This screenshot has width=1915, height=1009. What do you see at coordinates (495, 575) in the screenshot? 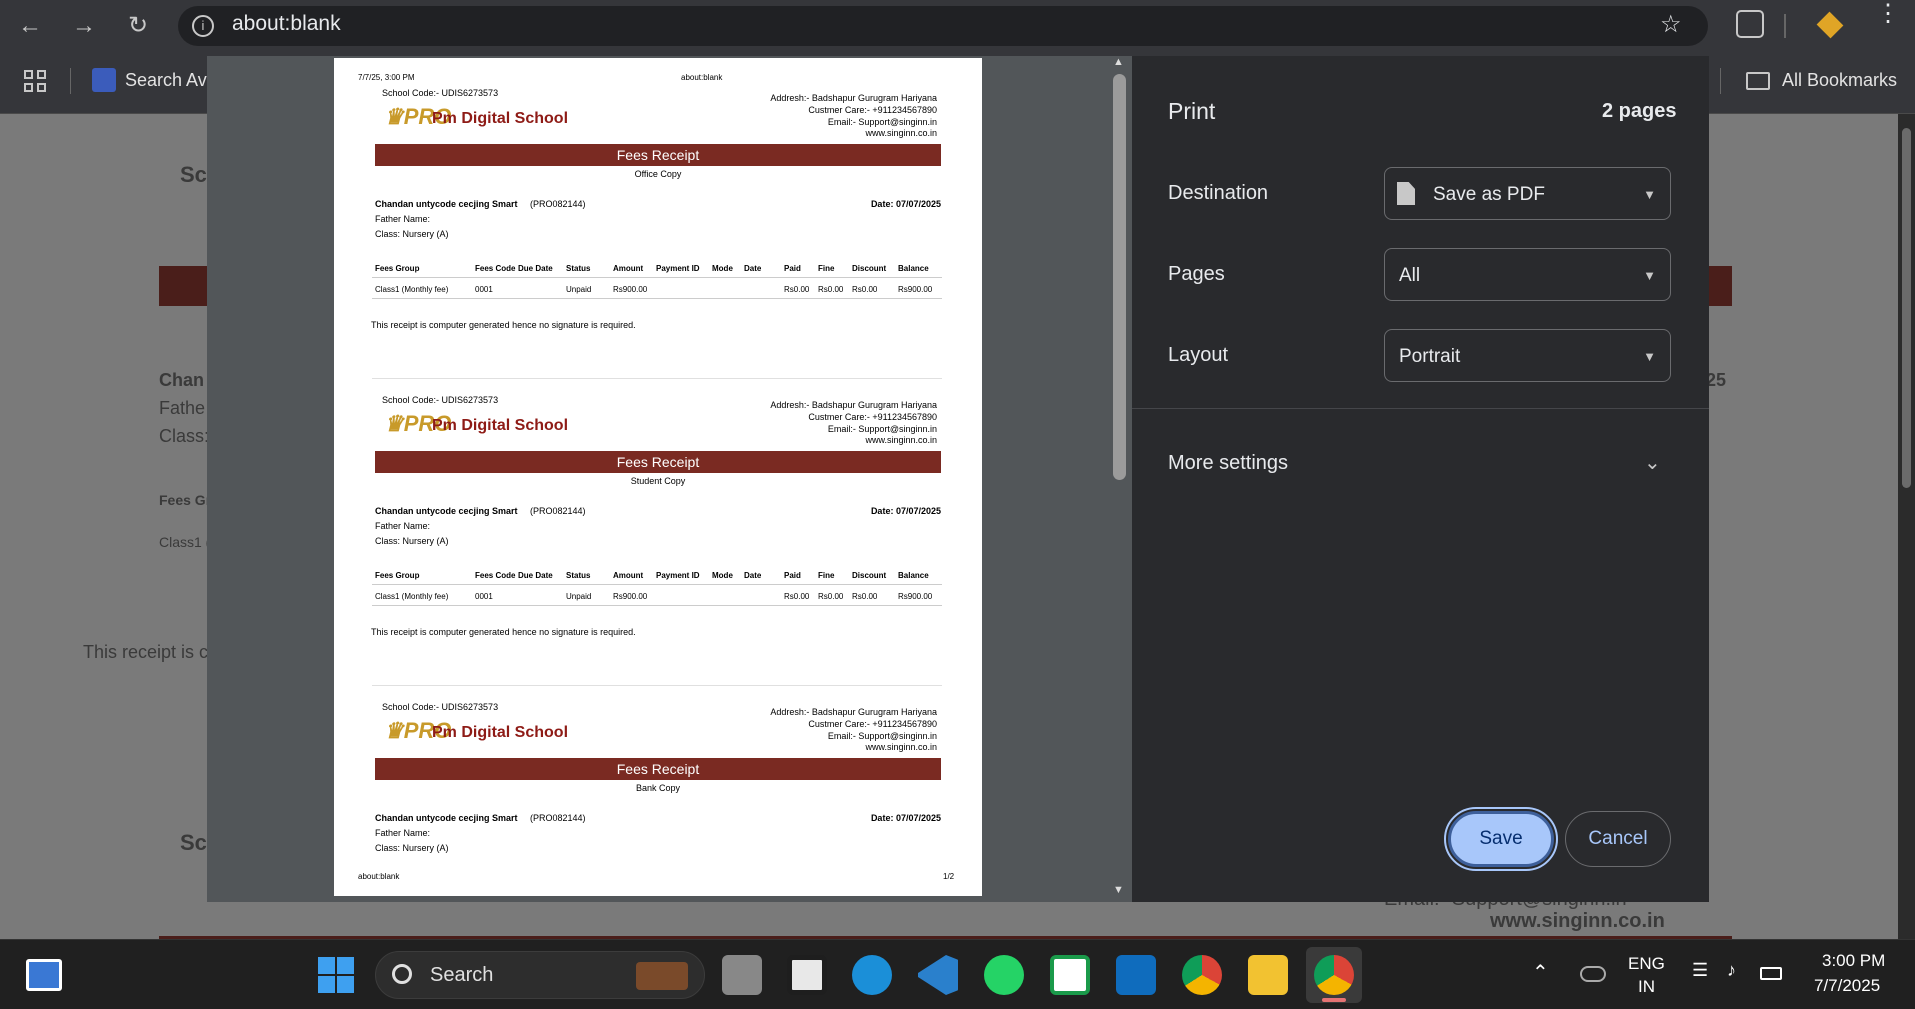
I see `table-header: Fees Code` at bounding box center [495, 575].